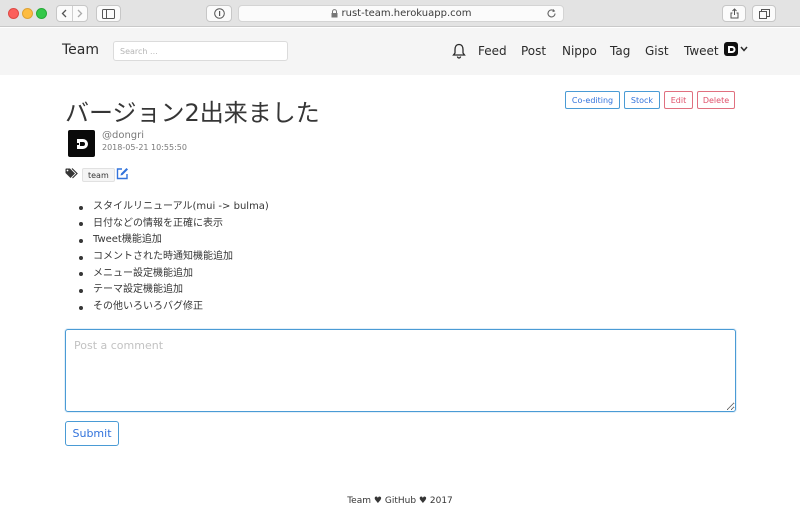  I want to click on zoom-window-button, so click(41, 13).